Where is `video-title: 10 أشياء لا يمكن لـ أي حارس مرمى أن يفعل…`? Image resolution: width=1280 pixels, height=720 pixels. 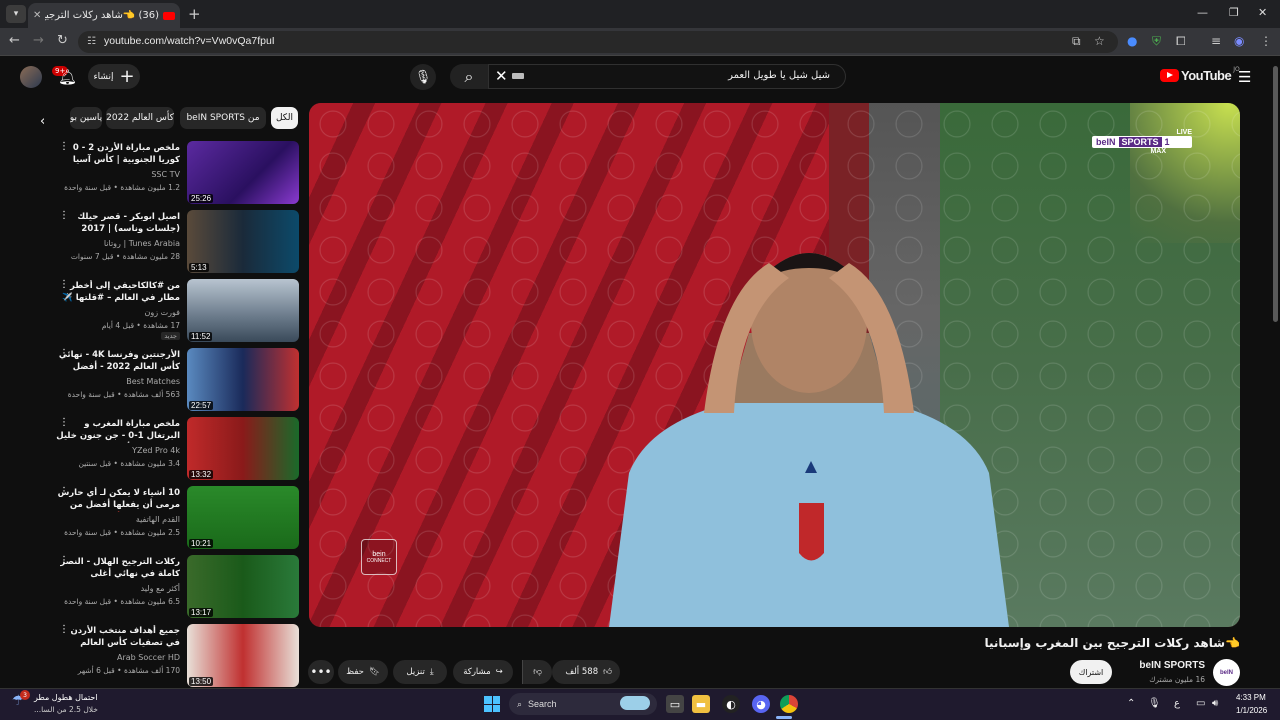 video-title: 10 أشياء لا يمكن لـ أي حارس مرمى أن يفعل… is located at coordinates (117, 499).